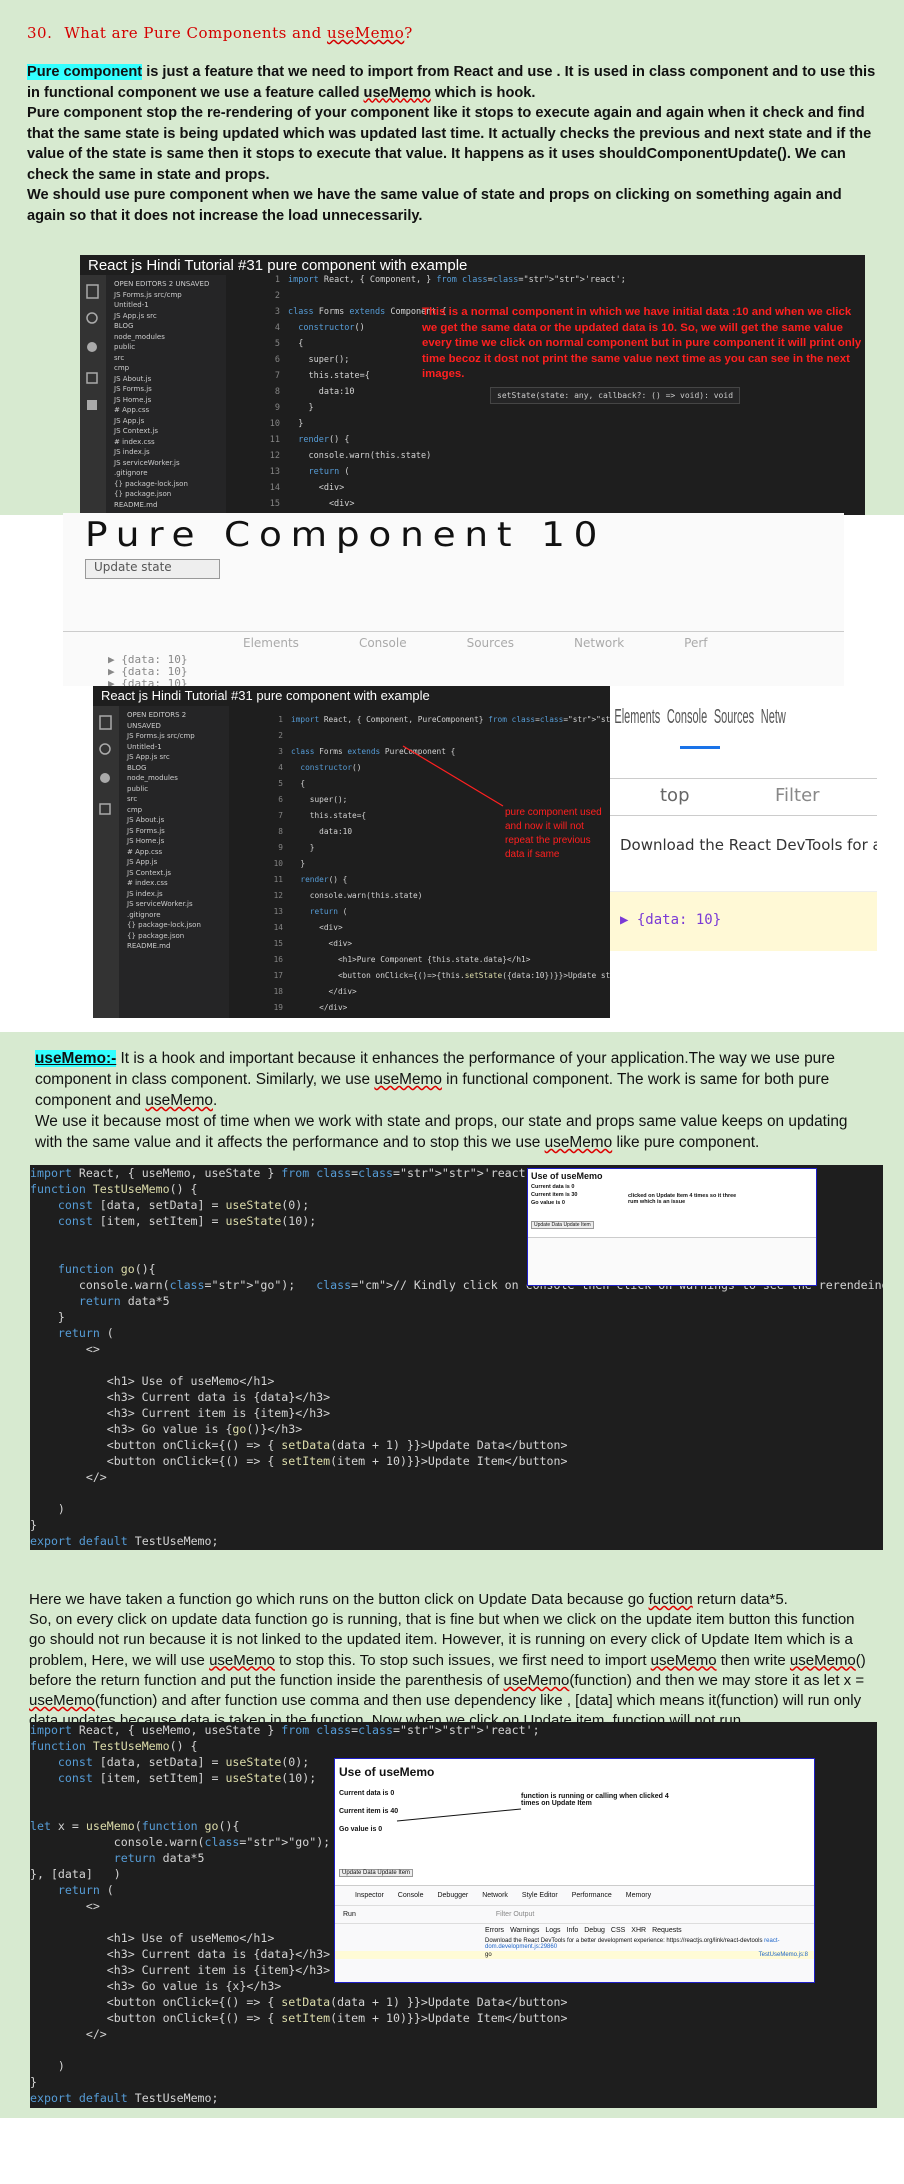  What do you see at coordinates (743, 921) in the screenshot?
I see `warning-log: ▶ {data: 10}` at bounding box center [743, 921].